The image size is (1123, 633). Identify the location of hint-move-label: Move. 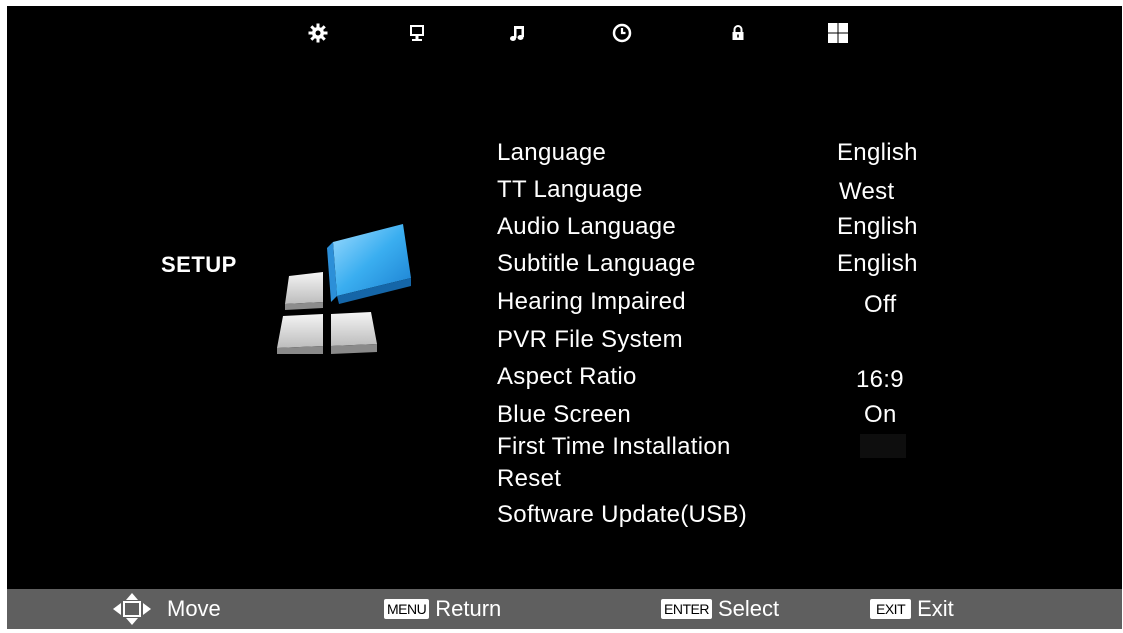
(194, 608).